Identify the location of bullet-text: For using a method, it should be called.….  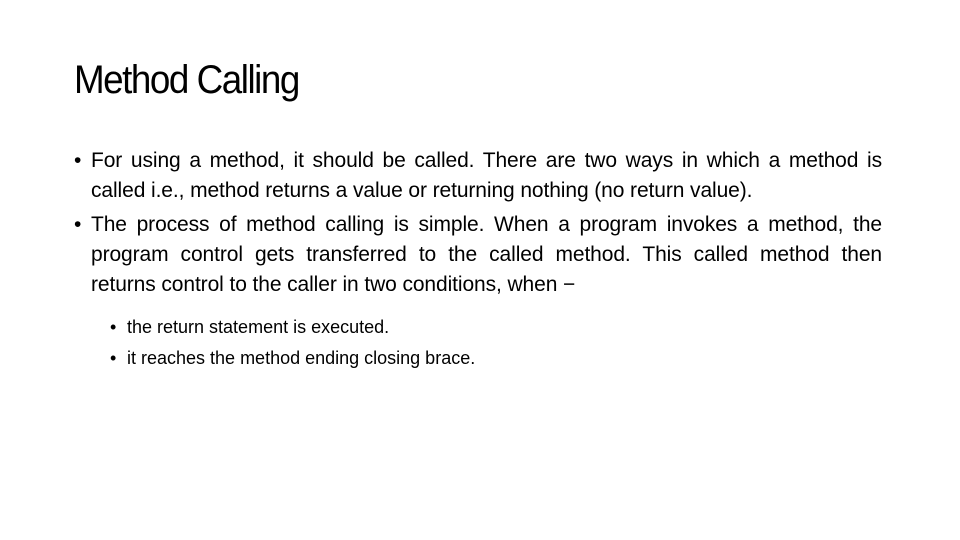
(486, 175).